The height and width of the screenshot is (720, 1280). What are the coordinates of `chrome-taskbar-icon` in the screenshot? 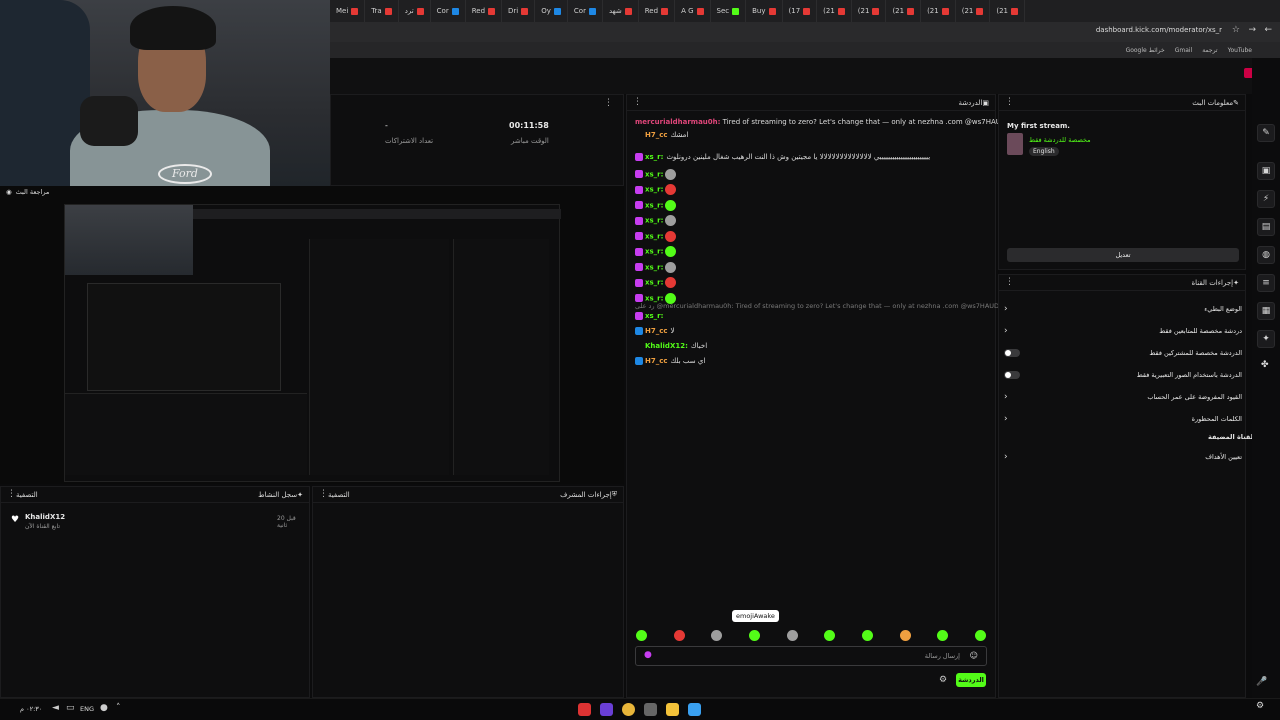 It's located at (628, 709).